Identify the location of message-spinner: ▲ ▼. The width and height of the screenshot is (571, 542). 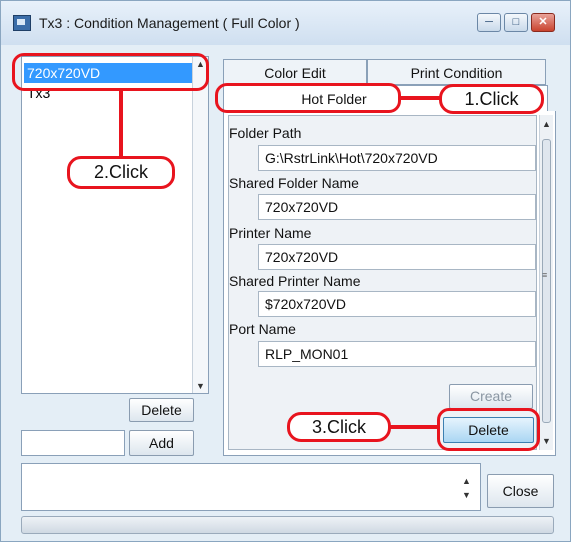
(466, 488).